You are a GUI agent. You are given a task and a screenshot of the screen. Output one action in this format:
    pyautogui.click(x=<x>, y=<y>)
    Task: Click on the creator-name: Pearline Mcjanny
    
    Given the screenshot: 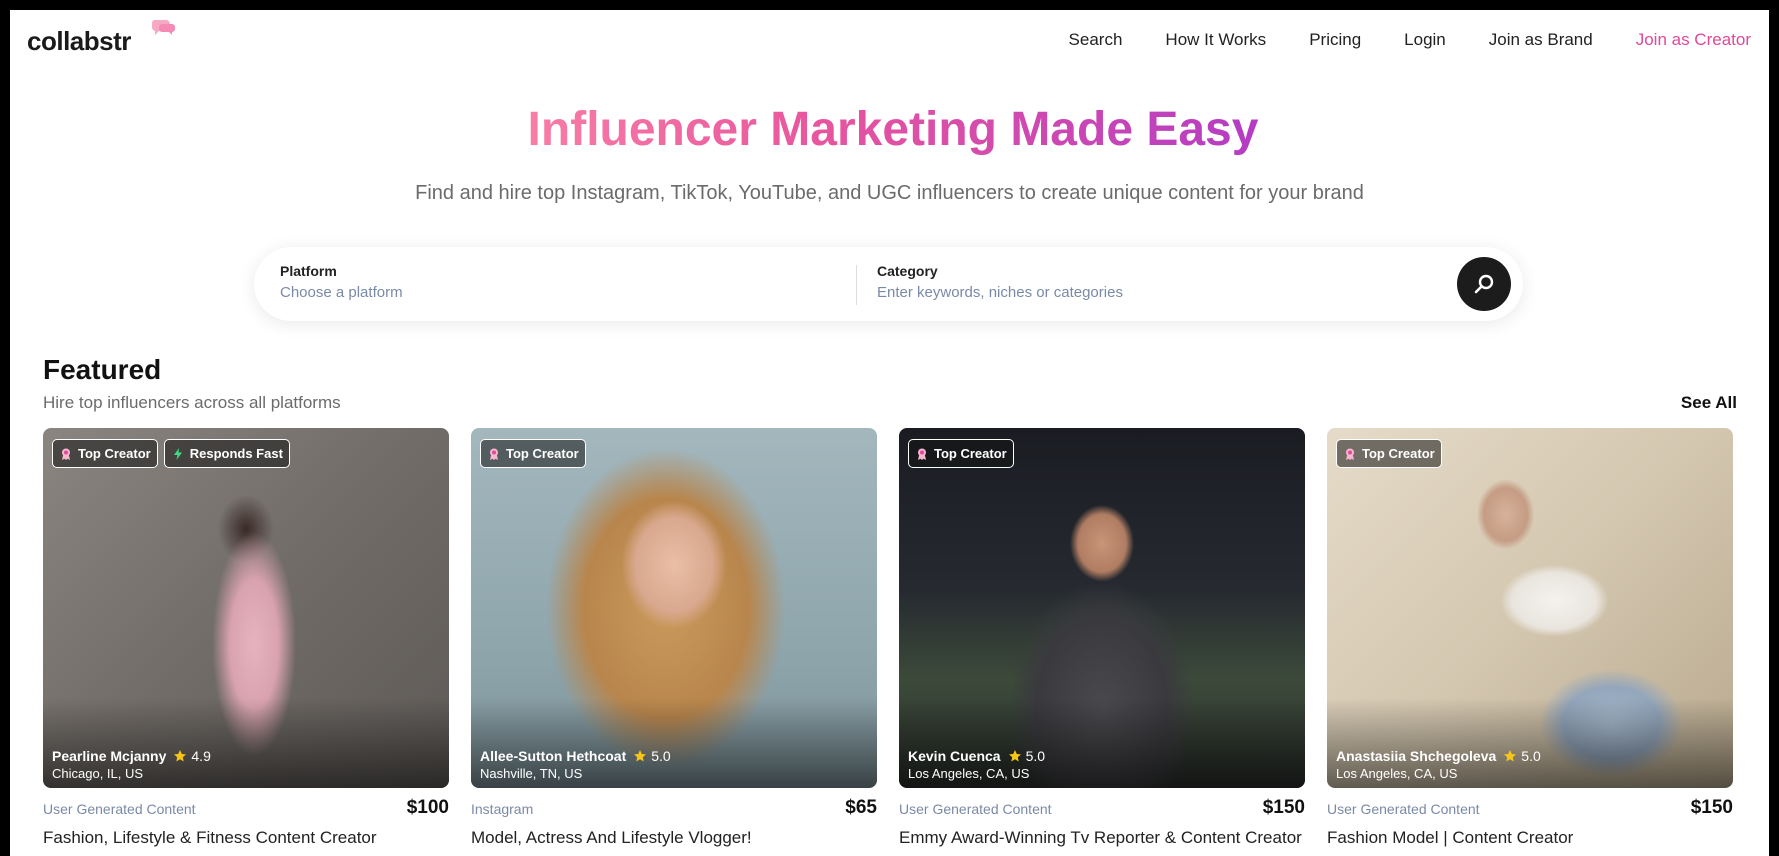 What is the action you would take?
    pyautogui.click(x=109, y=756)
    